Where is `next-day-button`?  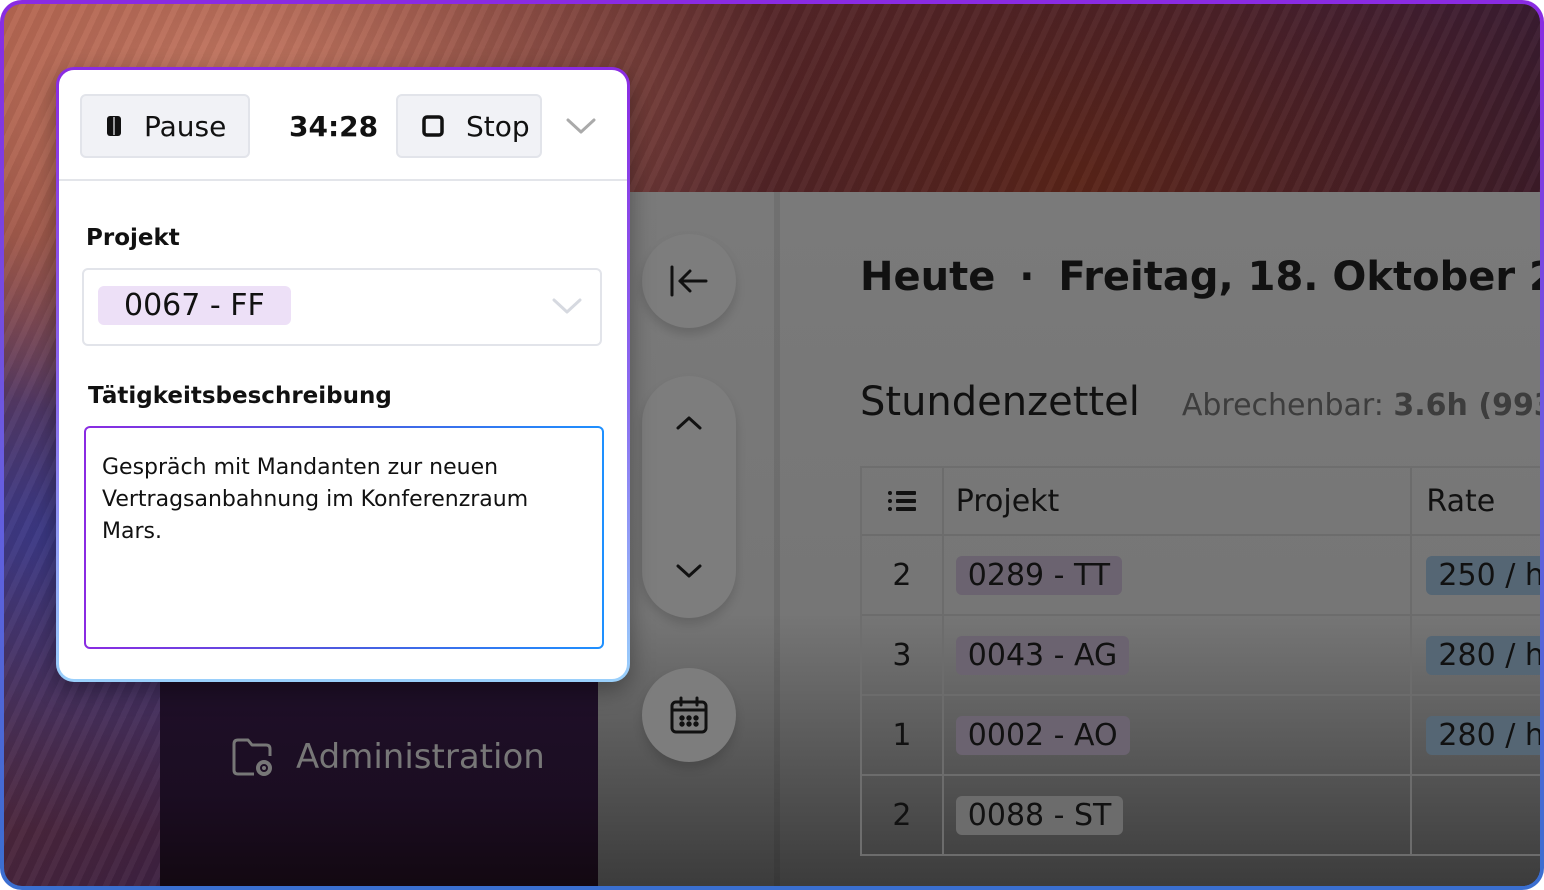
next-day-button is located at coordinates (689, 571).